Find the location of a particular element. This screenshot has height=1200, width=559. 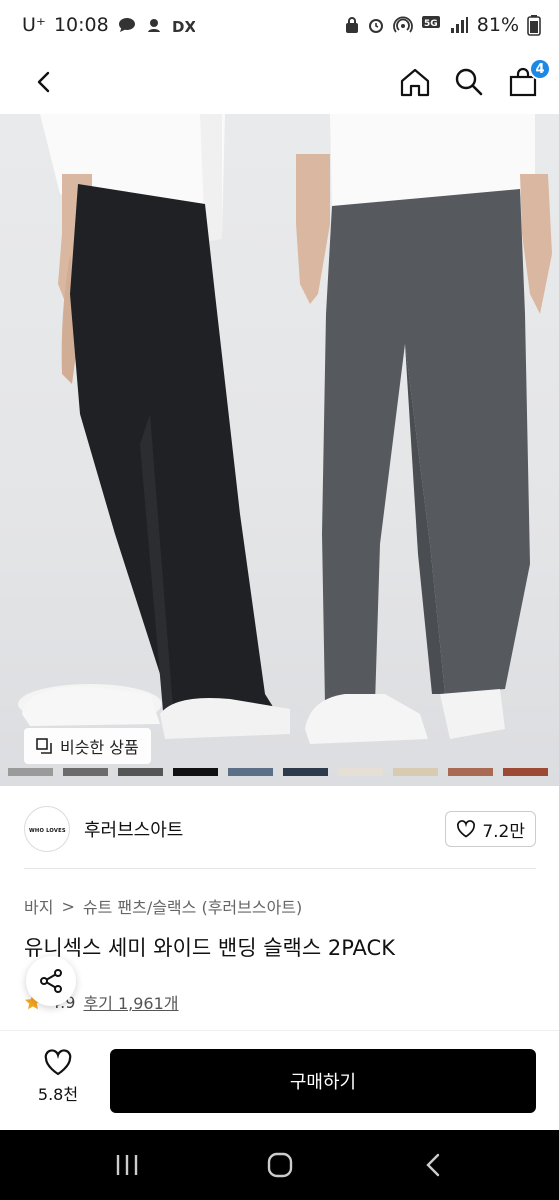

system-navigation-bar is located at coordinates (279, 1165).